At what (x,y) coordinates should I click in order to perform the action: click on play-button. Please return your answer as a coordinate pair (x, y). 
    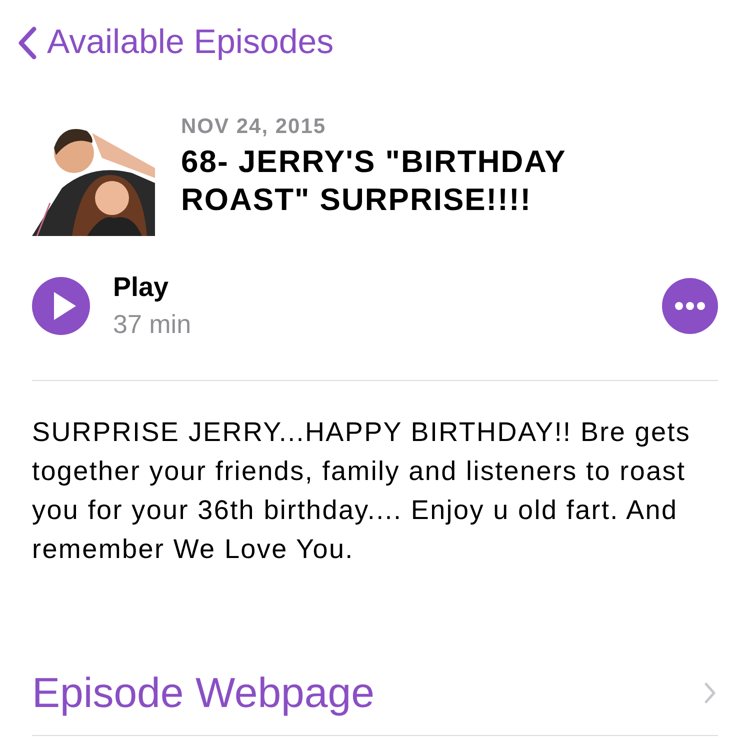
    Looking at the image, I should click on (61, 306).